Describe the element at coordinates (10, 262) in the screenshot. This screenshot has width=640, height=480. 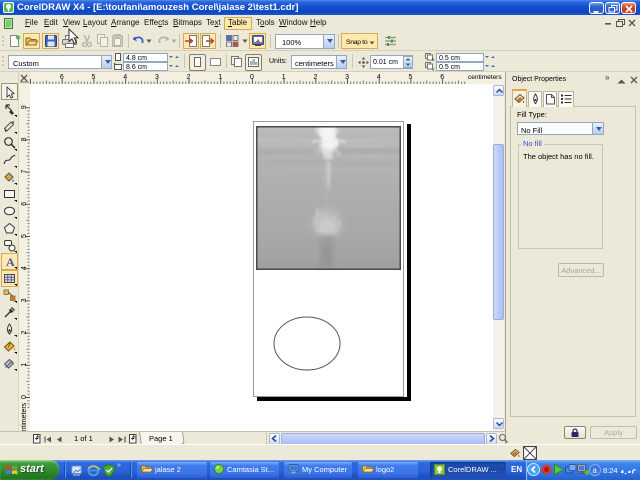
I see `svg-text: A` at that location.